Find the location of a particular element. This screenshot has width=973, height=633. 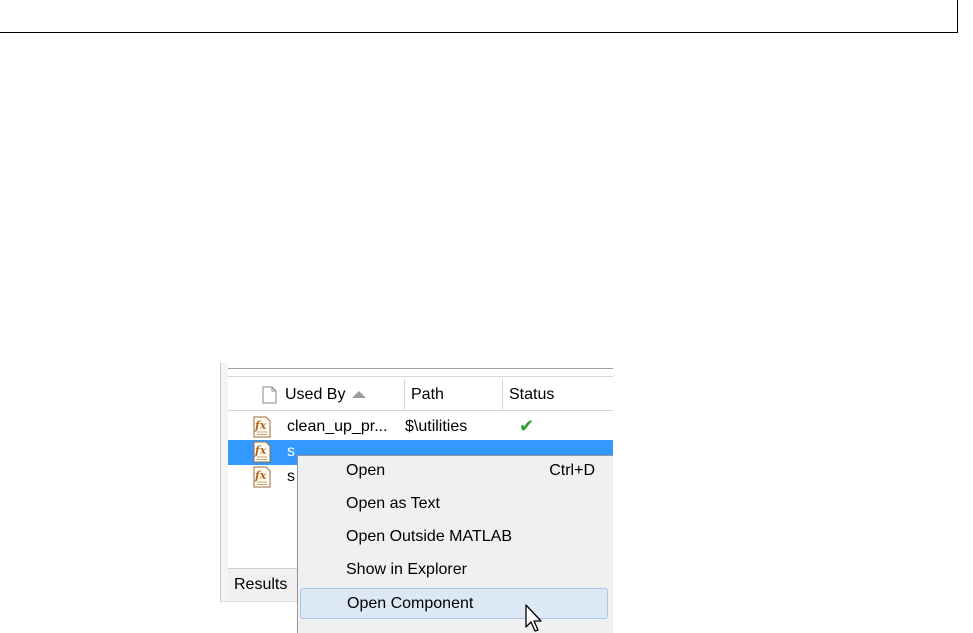

pane-divider is located at coordinates (220, 482).